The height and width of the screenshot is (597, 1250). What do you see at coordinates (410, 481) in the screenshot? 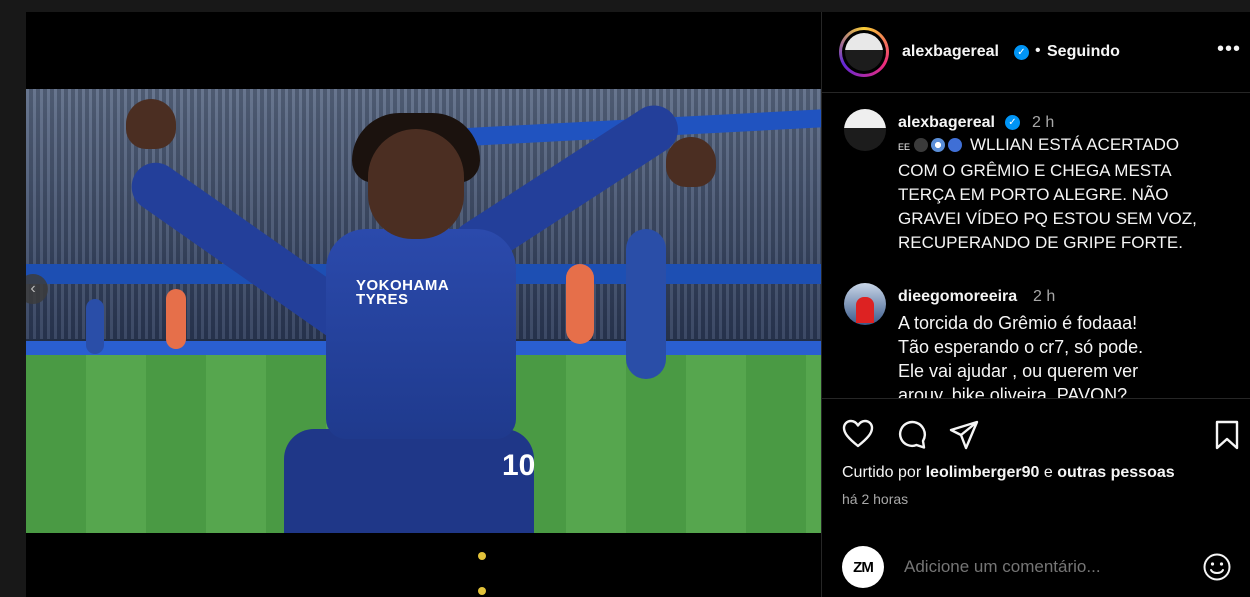
I see `player-shorts: 10` at bounding box center [410, 481].